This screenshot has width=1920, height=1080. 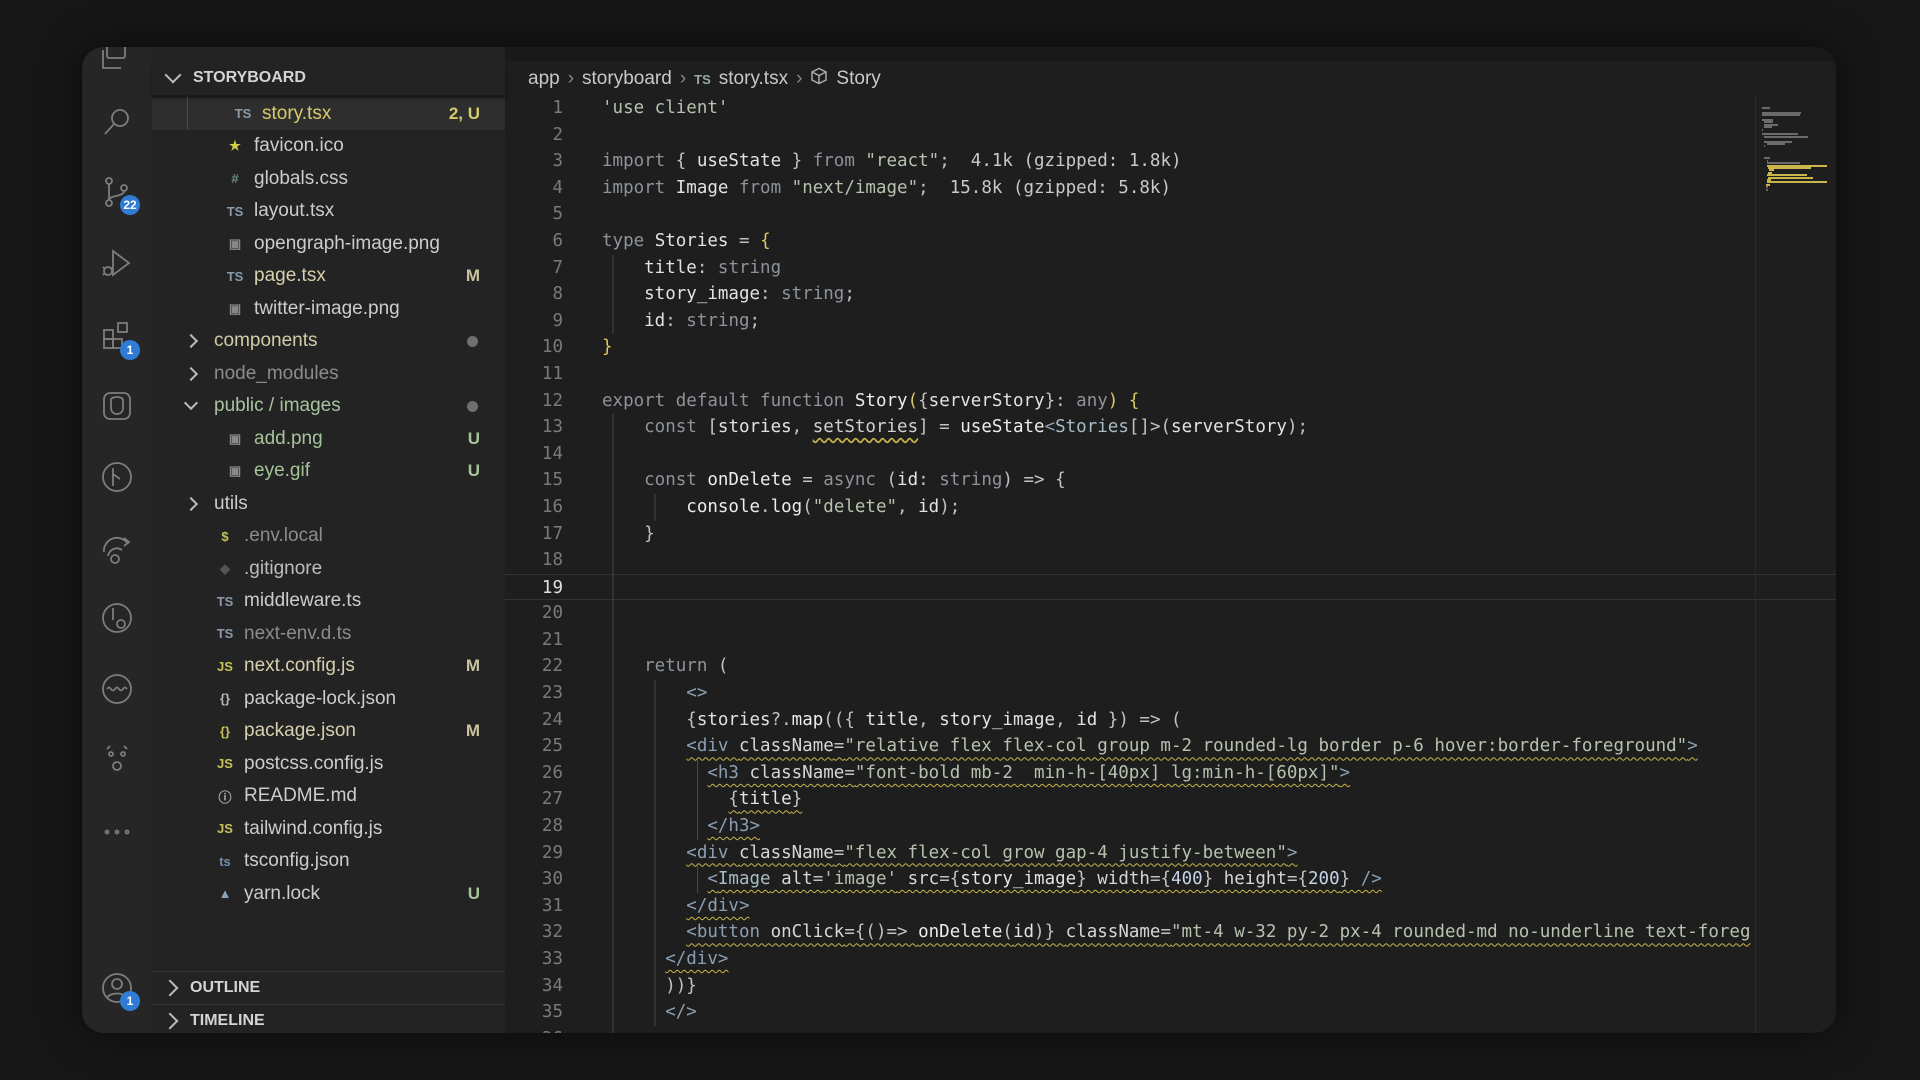 What do you see at coordinates (1170, 986) in the screenshot?
I see `code-line: 34 ))}` at bounding box center [1170, 986].